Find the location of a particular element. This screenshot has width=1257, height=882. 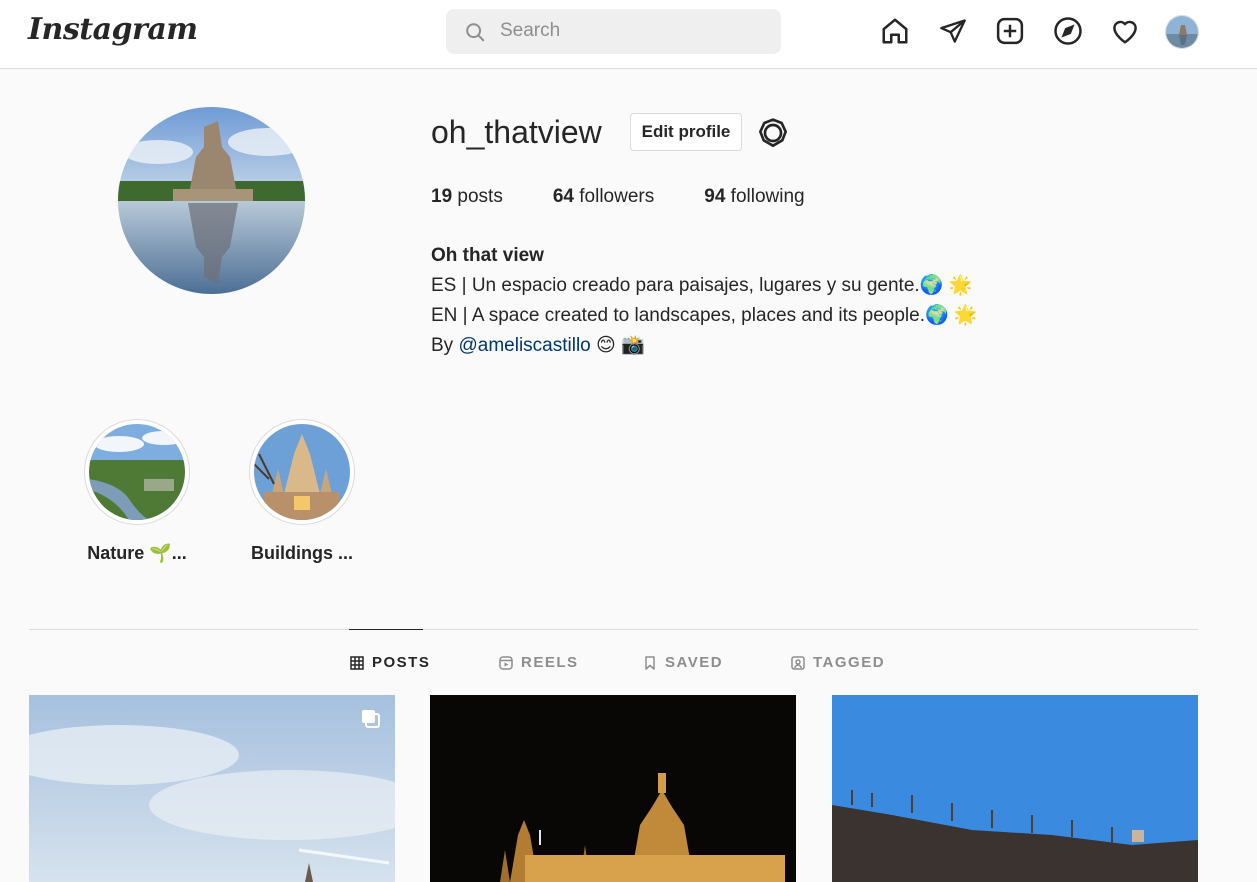

instagram-logo: Instagram is located at coordinates (113, 29).